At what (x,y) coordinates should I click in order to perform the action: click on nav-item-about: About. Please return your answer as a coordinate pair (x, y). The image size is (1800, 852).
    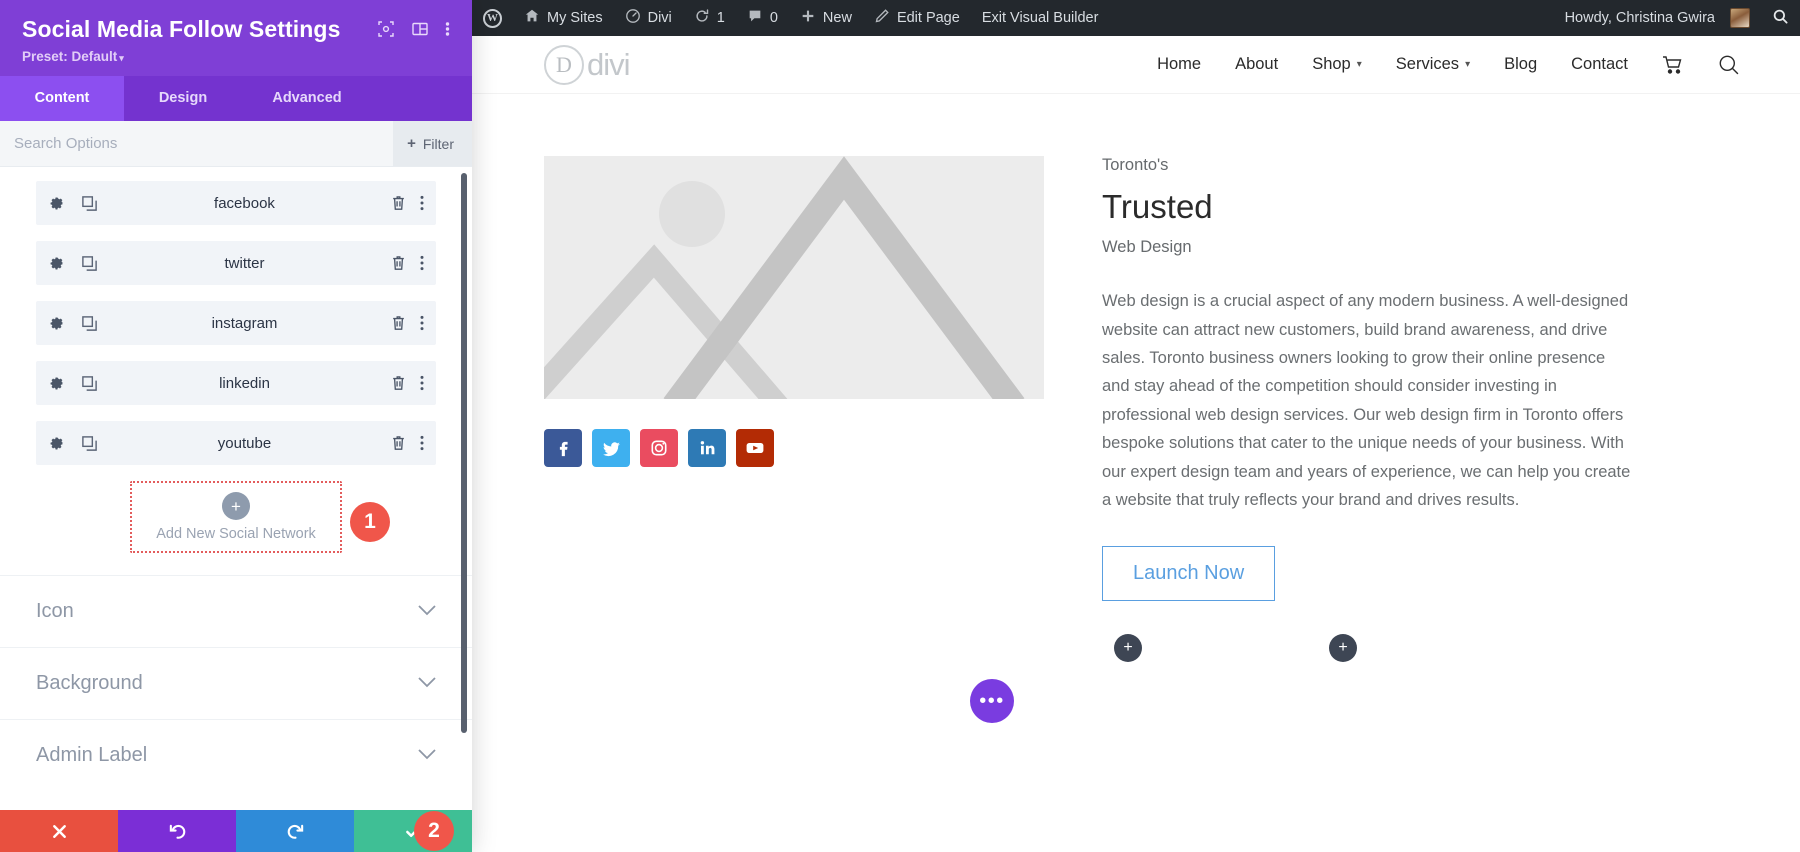
    Looking at the image, I should click on (1256, 64).